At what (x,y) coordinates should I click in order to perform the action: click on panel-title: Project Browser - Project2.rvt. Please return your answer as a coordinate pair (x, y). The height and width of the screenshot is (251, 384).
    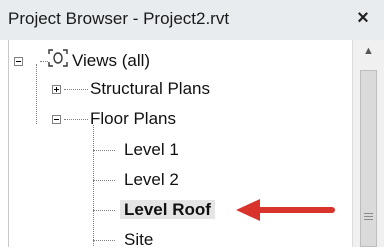
    Looking at the image, I should click on (119, 18).